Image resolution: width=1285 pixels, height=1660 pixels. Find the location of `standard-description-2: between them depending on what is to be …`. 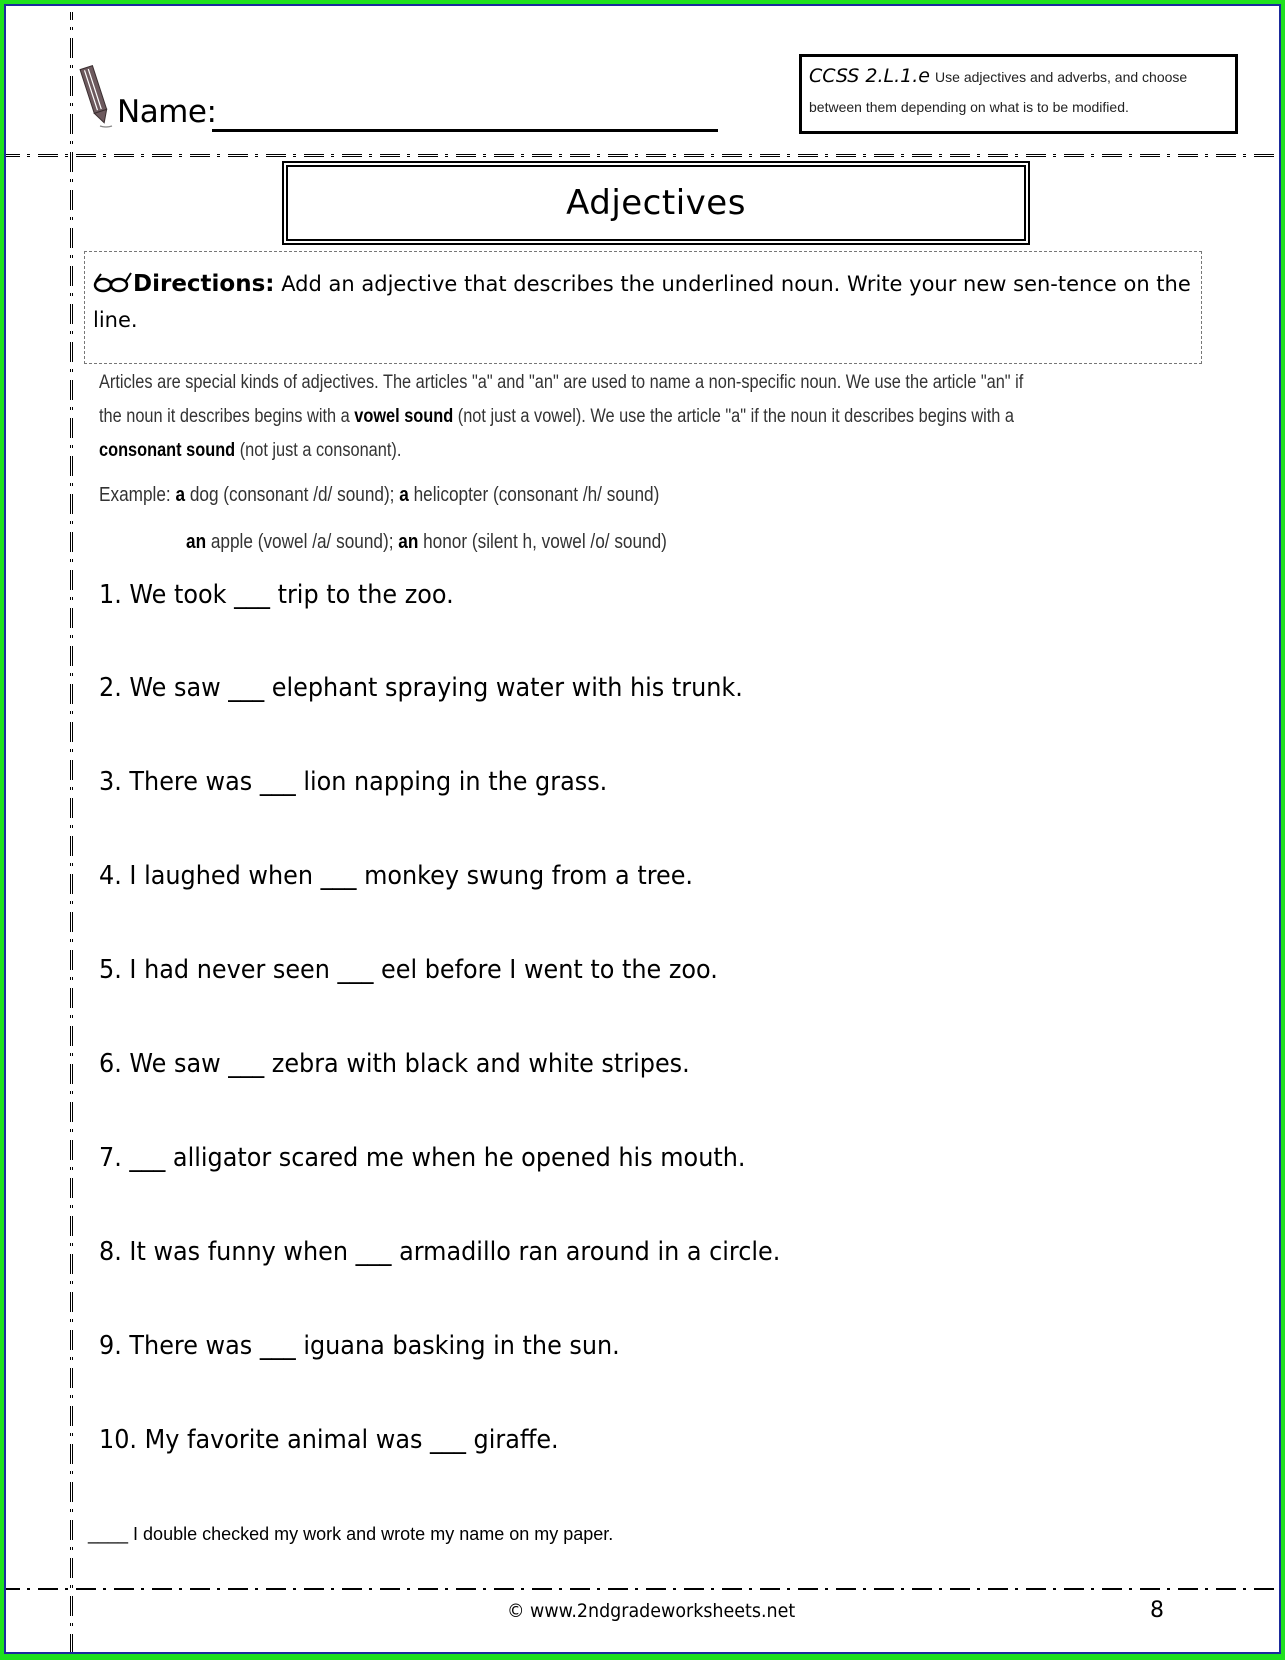

standard-description-2: between them depending on what is to be … is located at coordinates (969, 107).